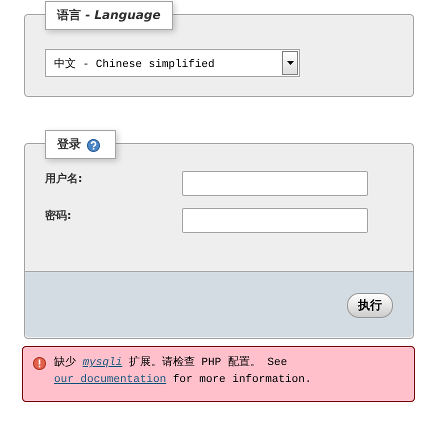  I want to click on language-dropdown: 中文 - Chinese simplified, so click(172, 63).